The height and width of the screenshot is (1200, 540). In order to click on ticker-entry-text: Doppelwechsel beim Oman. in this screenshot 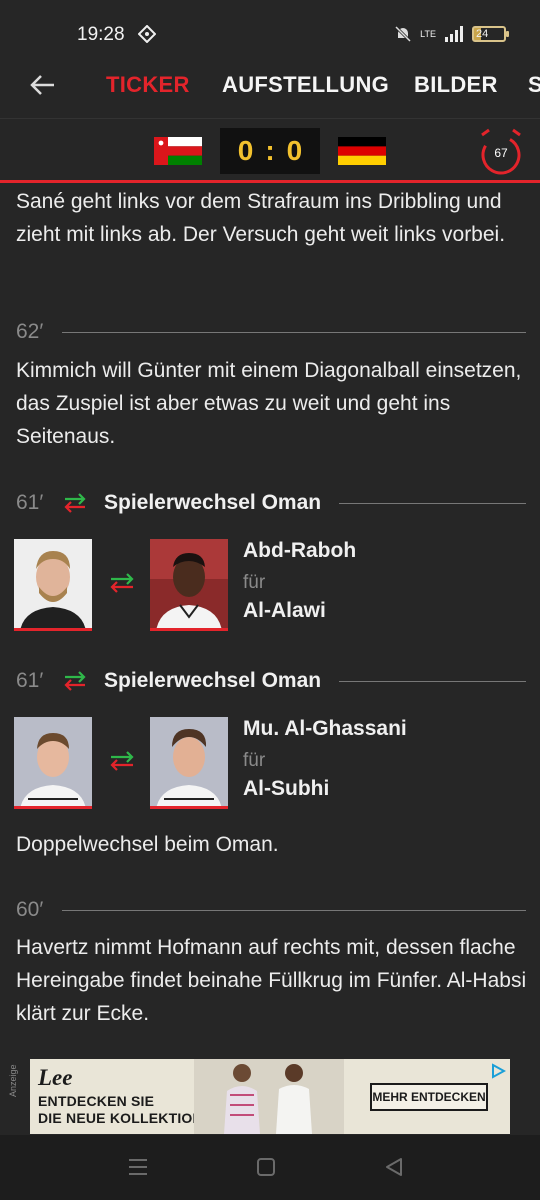, I will do `click(147, 844)`.